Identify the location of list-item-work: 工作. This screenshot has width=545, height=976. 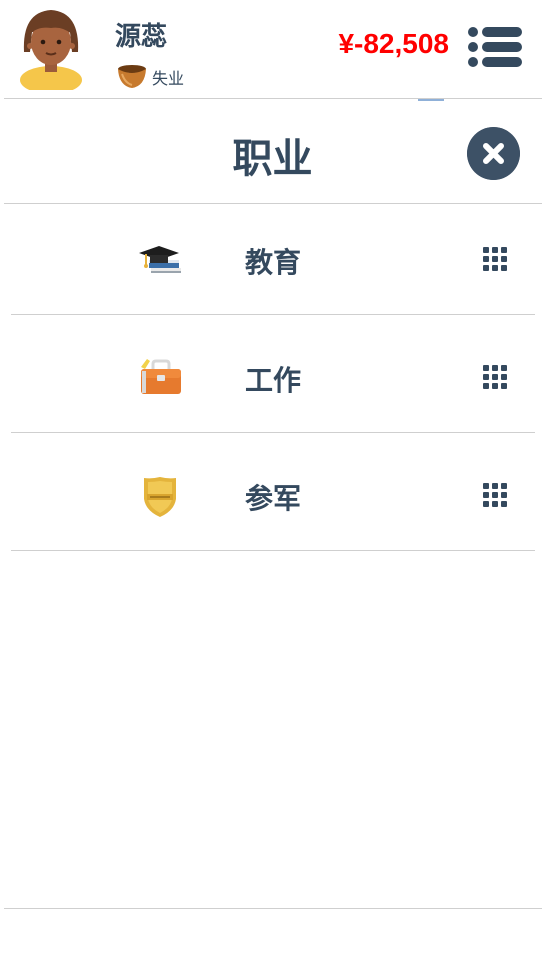
(273, 376).